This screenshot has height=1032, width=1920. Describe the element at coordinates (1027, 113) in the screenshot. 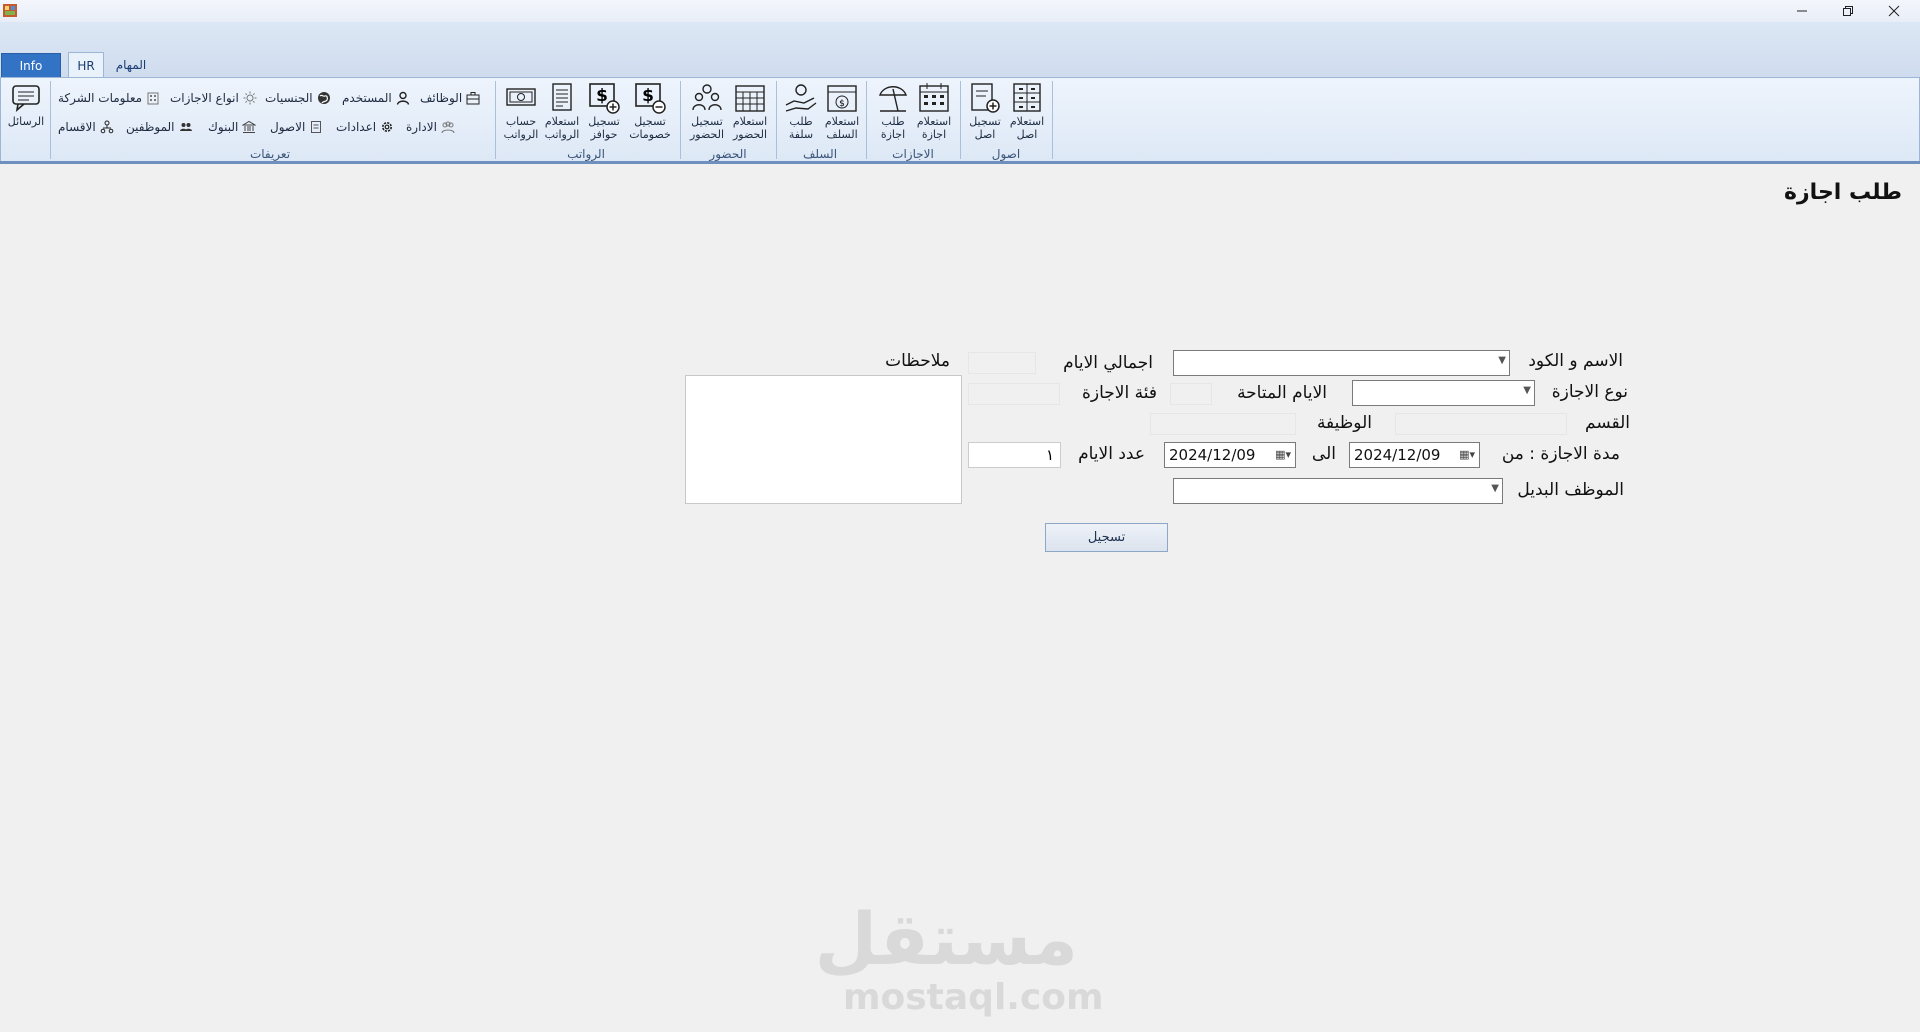

I see `asset-inquiry-button: استعلام اصل` at that location.